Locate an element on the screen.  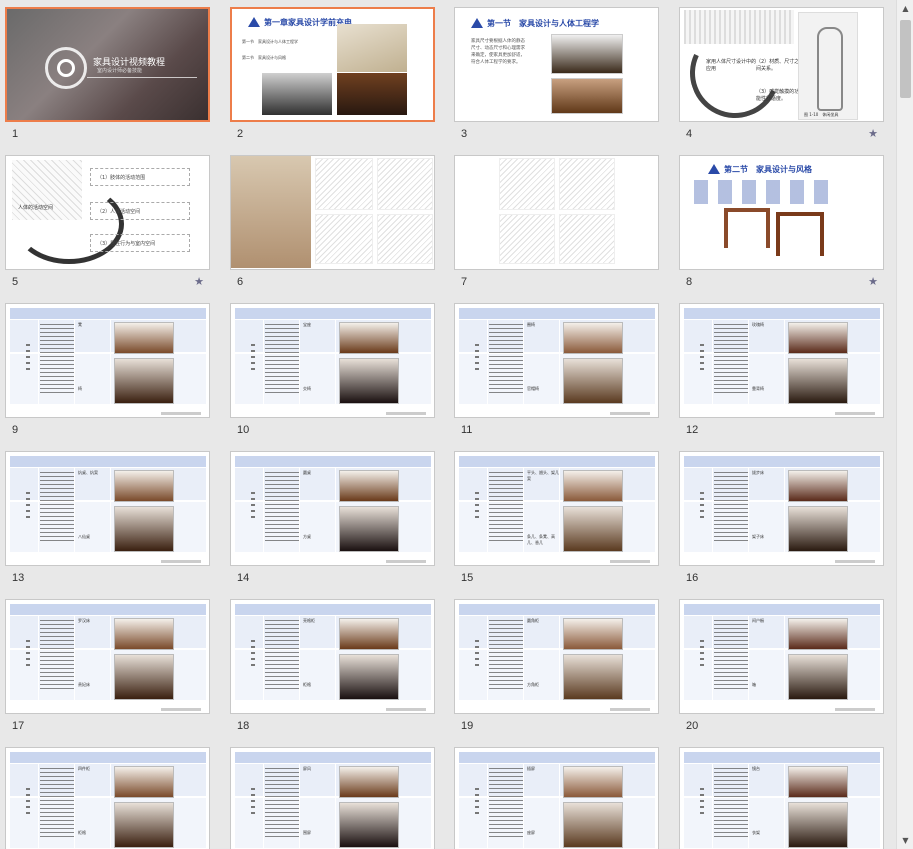
slide-preview: 家具设计视频教程 室内设计师必备技能 is located at coordinates (107, 64).